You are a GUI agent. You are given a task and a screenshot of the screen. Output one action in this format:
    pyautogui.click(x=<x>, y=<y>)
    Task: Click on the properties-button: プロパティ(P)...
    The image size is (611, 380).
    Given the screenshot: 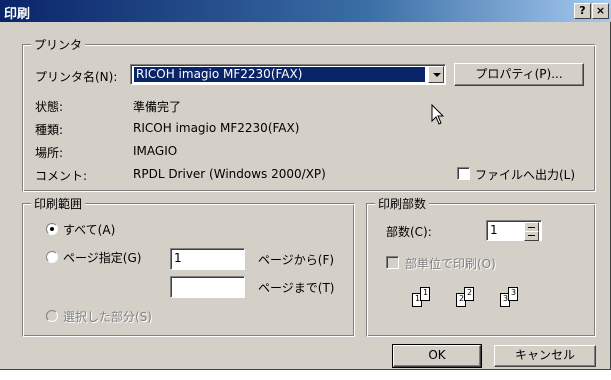 What is the action you would take?
    pyautogui.click(x=519, y=74)
    